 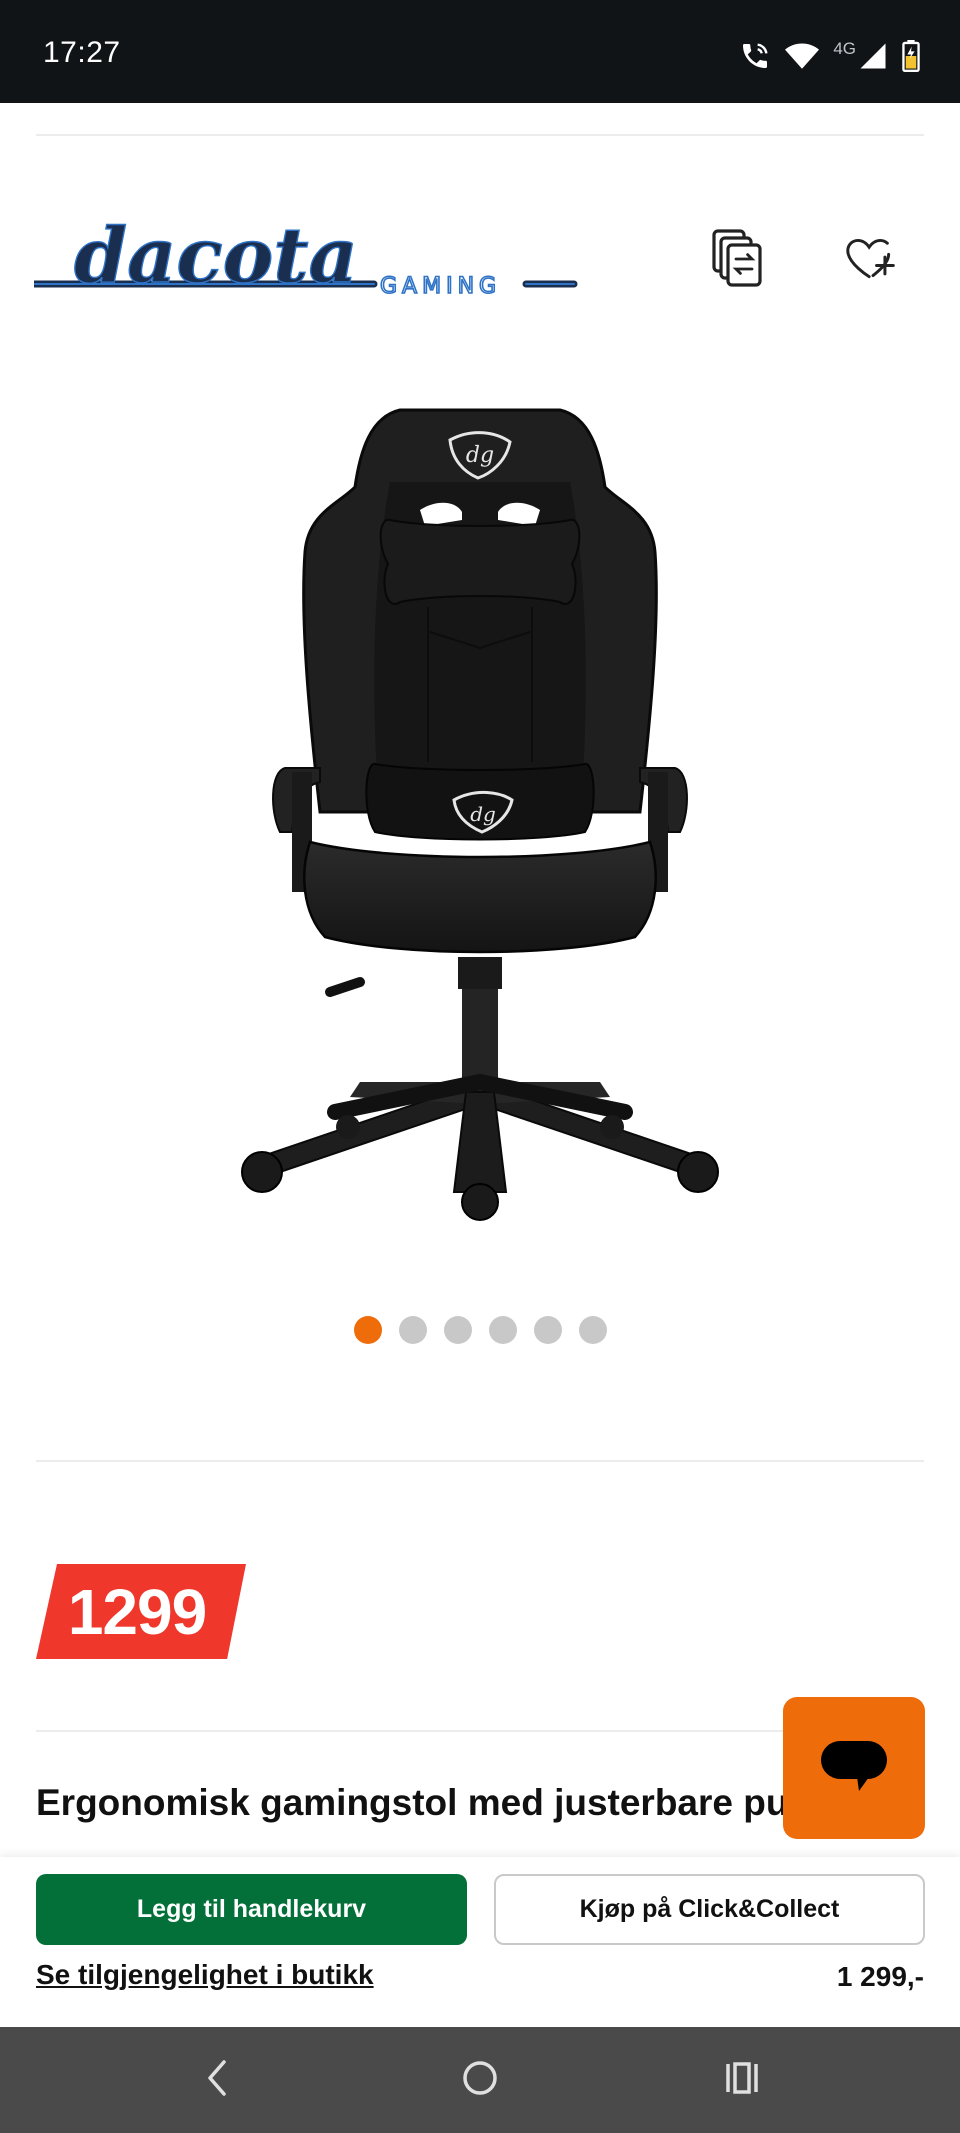 I want to click on nav-home-button, so click(x=480, y=2080).